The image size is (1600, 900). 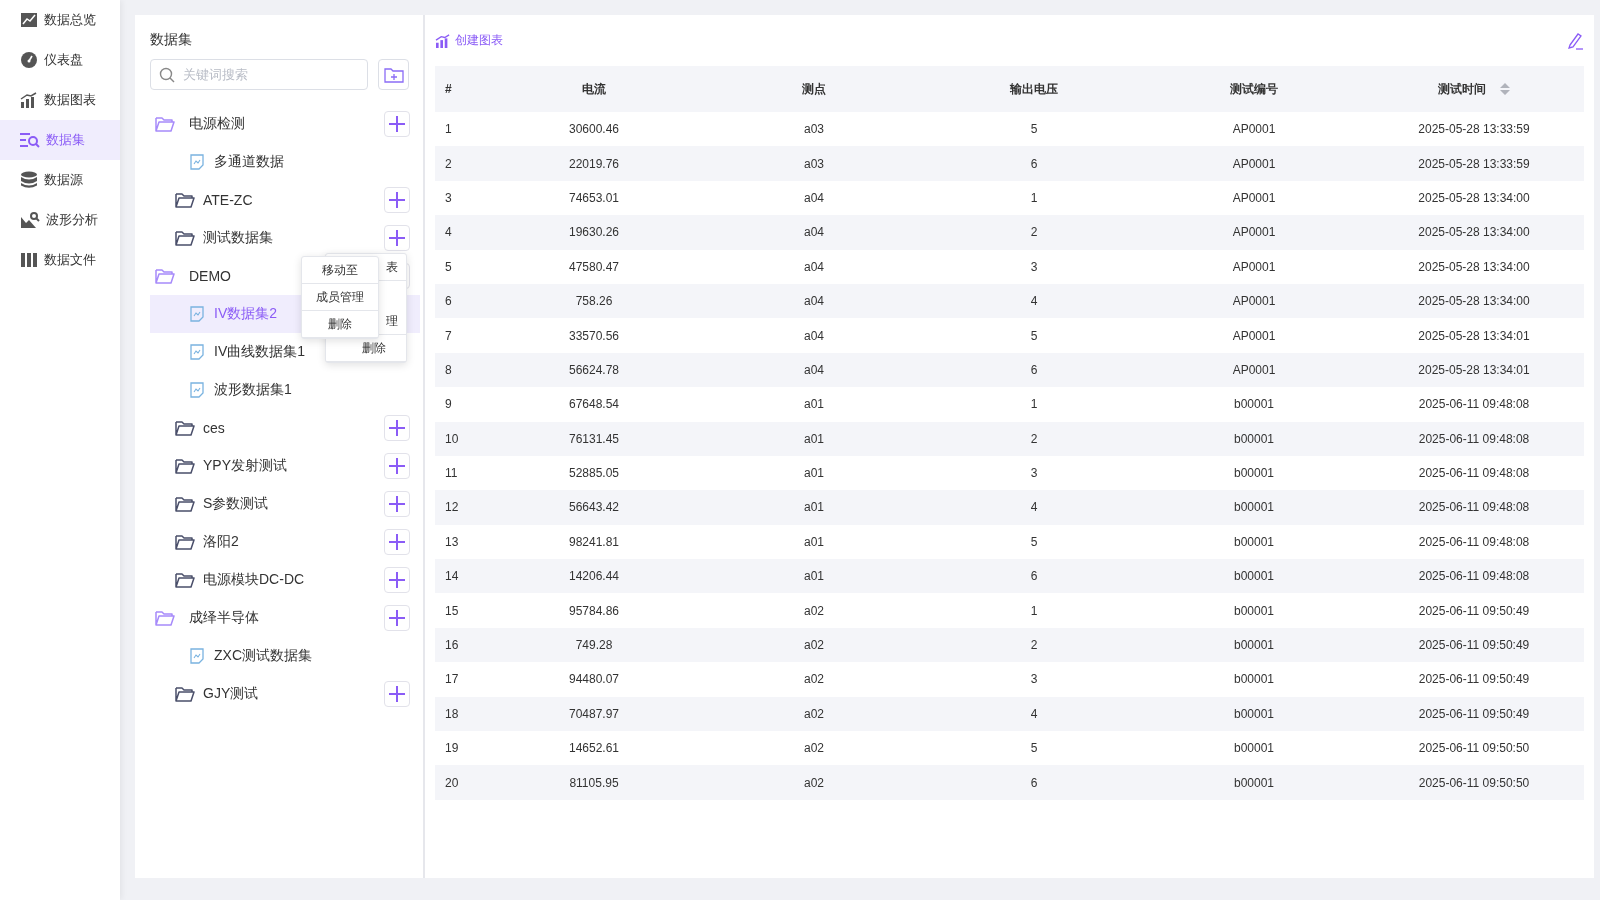 What do you see at coordinates (29, 180) in the screenshot?
I see `database-icon` at bounding box center [29, 180].